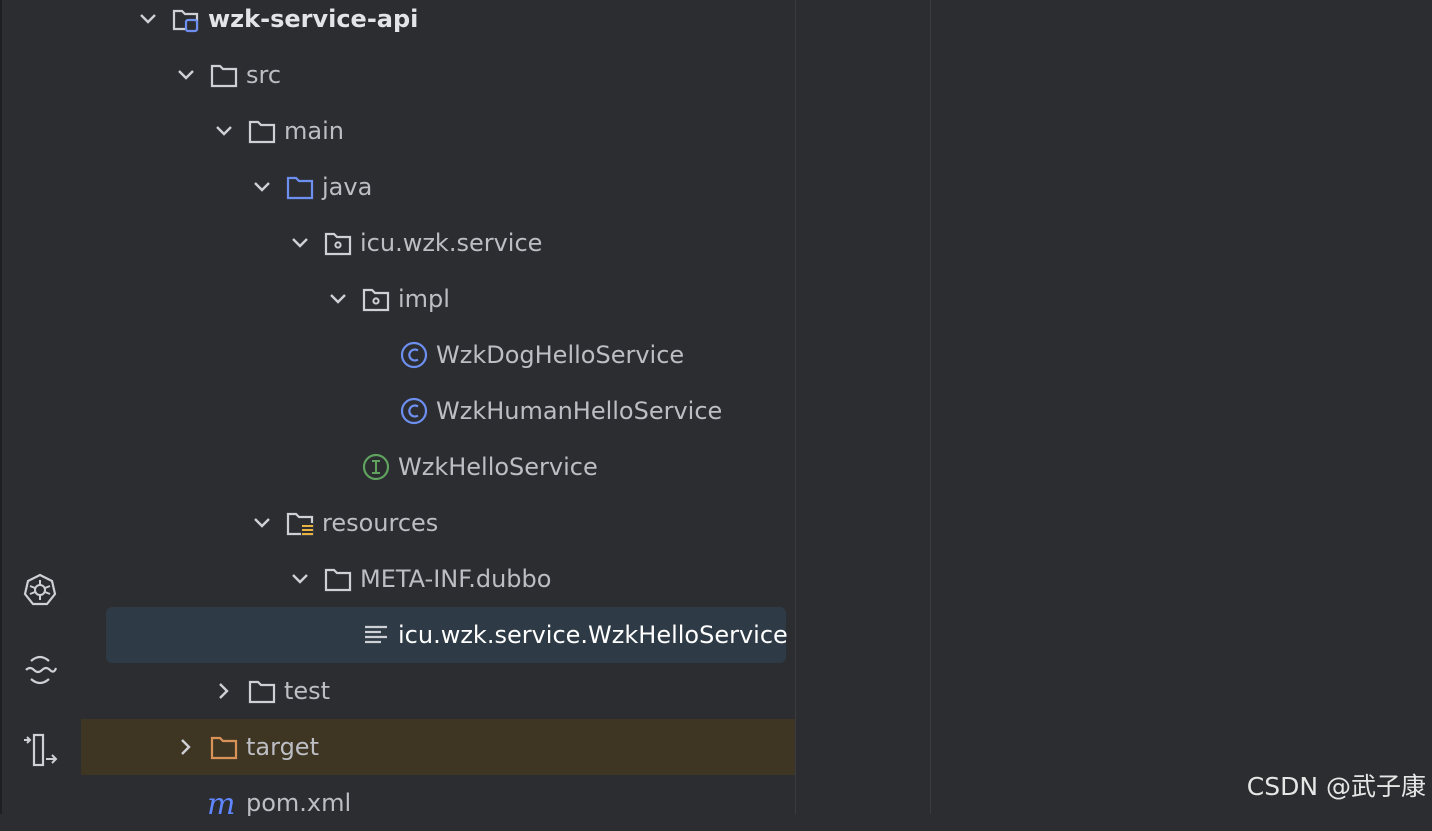 The image size is (1432, 831). I want to click on tree-row-impl: impl, so click(438, 299).